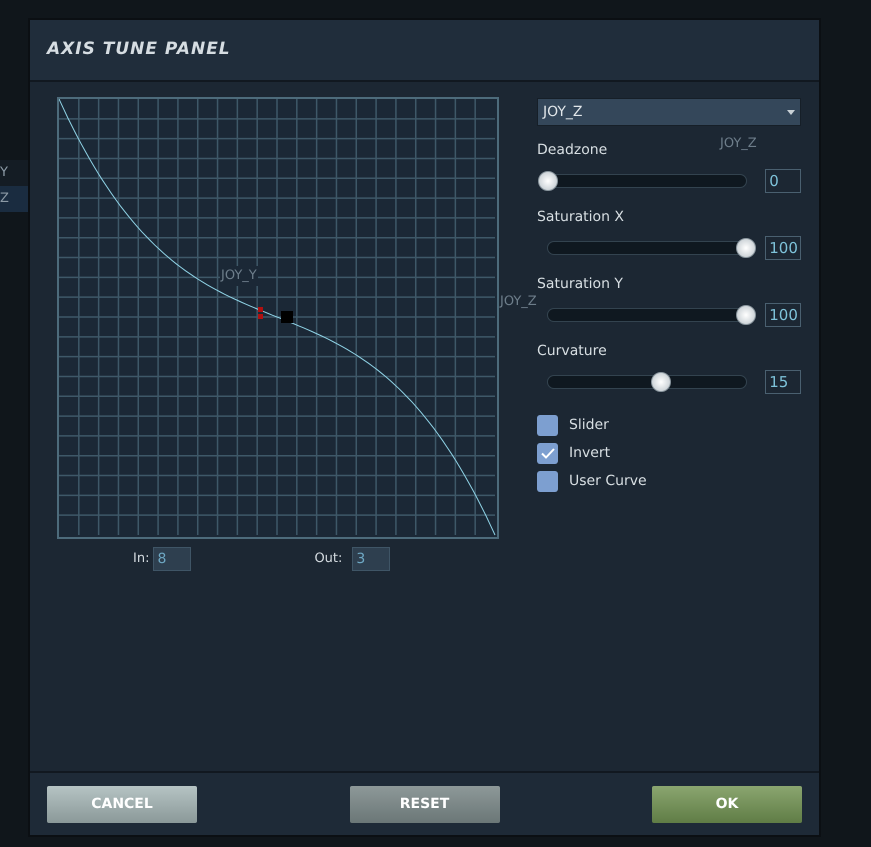 The width and height of the screenshot is (871, 847). I want to click on out-label: Out:, so click(328, 559).